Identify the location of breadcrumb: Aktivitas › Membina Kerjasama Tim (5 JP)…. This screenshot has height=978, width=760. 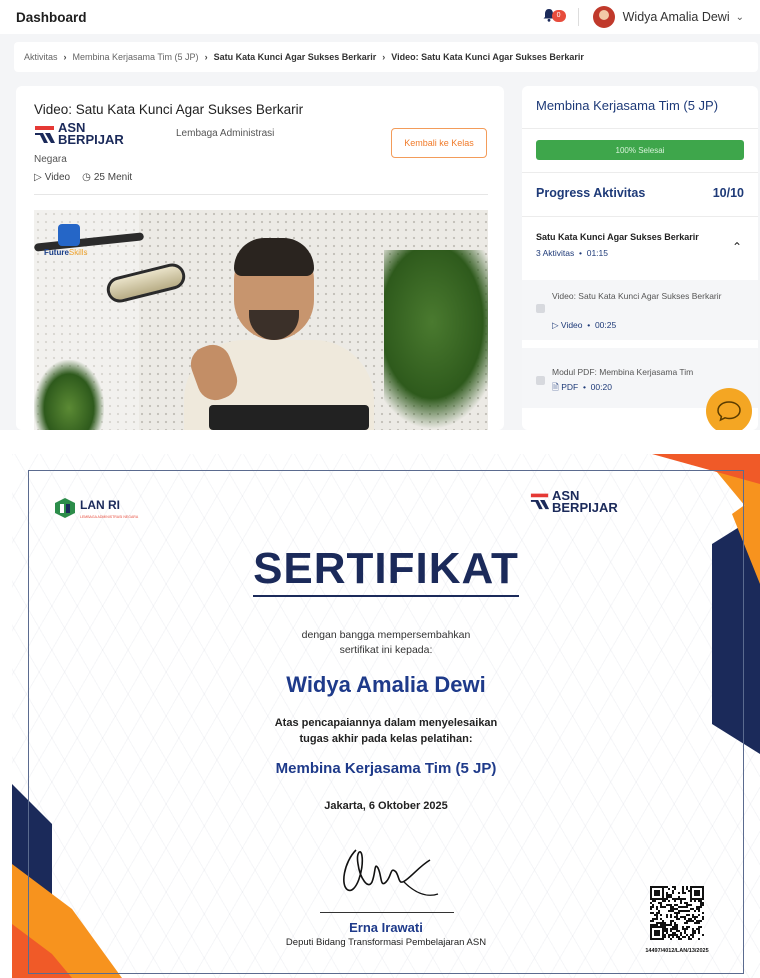
(386, 57).